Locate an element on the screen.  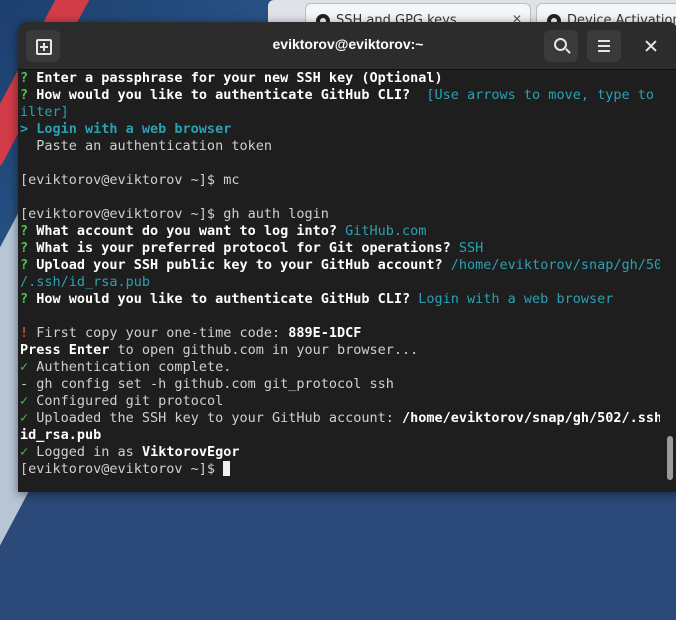
terminal-line: id_rsa.pub is located at coordinates (340, 435).